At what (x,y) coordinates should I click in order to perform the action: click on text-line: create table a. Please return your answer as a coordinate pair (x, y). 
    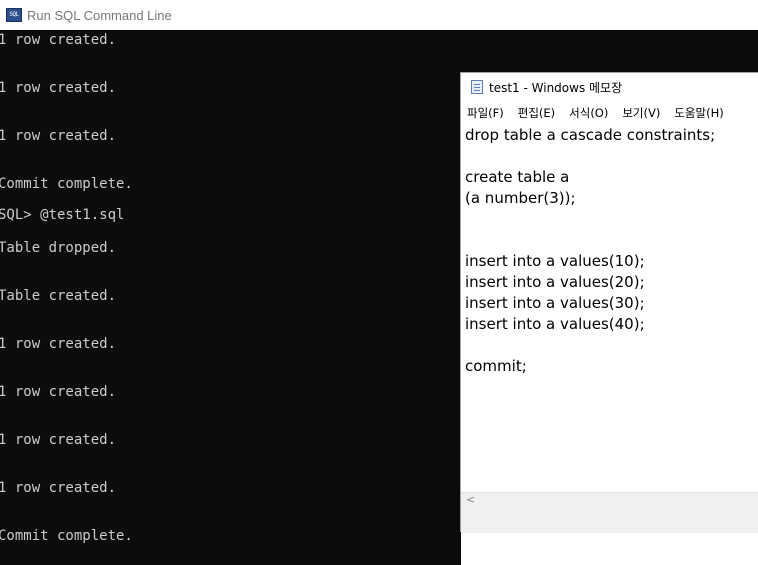
    Looking at the image, I should click on (517, 177).